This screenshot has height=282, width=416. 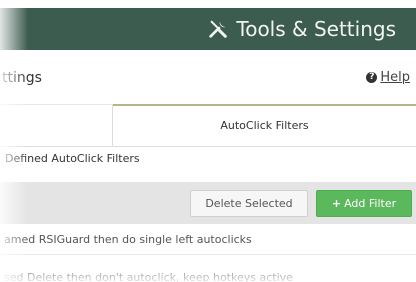 What do you see at coordinates (56, 125) in the screenshot?
I see `tab-other` at bounding box center [56, 125].